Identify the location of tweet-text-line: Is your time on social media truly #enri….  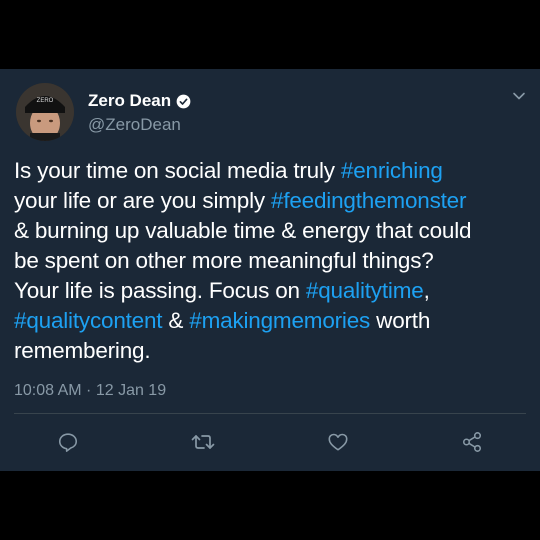
(274, 171).